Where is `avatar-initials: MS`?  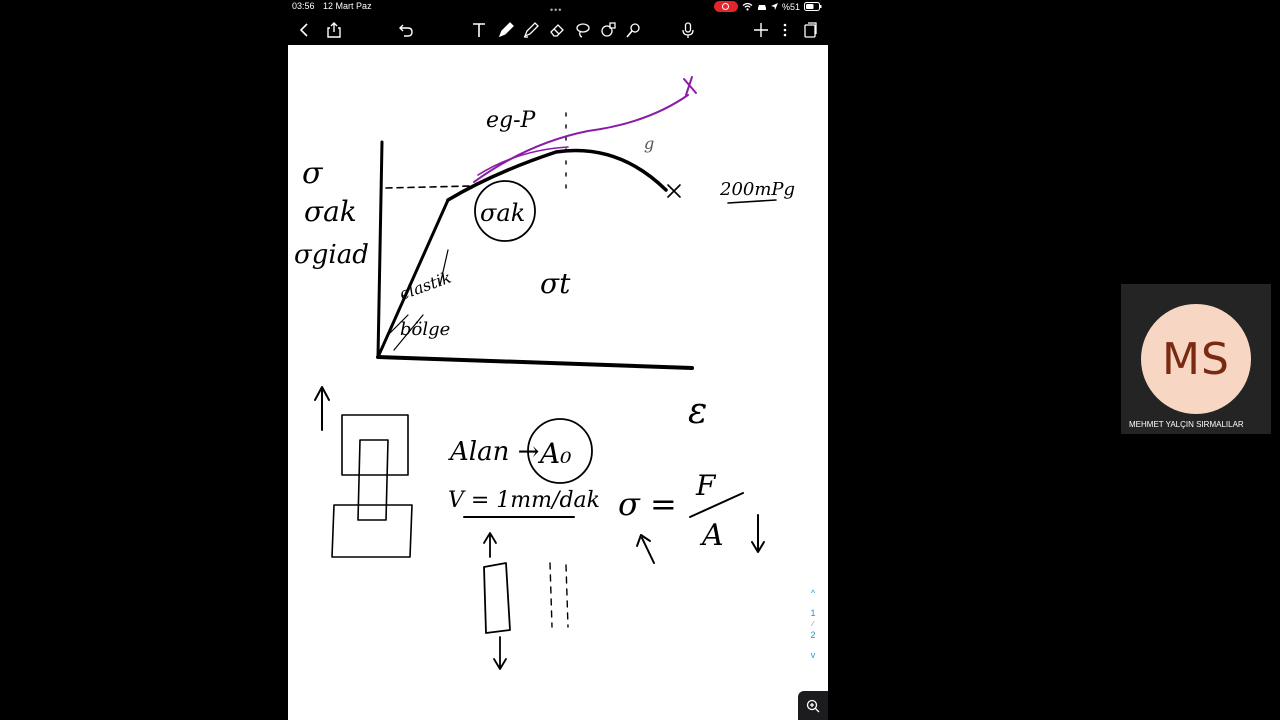 avatar-initials: MS is located at coordinates (1196, 359).